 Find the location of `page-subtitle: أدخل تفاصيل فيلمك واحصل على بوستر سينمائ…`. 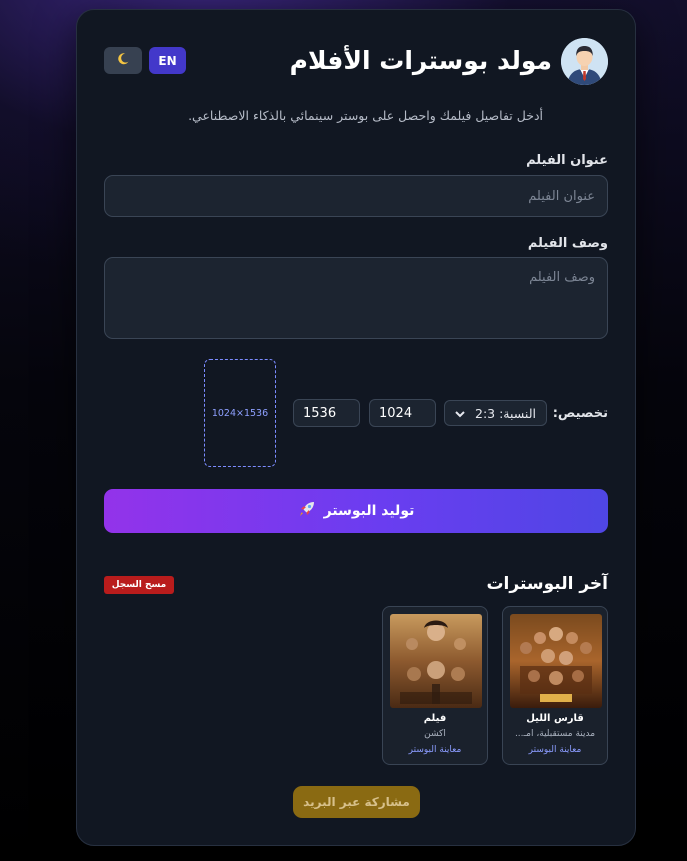

page-subtitle: أدخل تفاصيل فيلمك واحصل على بوستر سينمائ… is located at coordinates (365, 115).